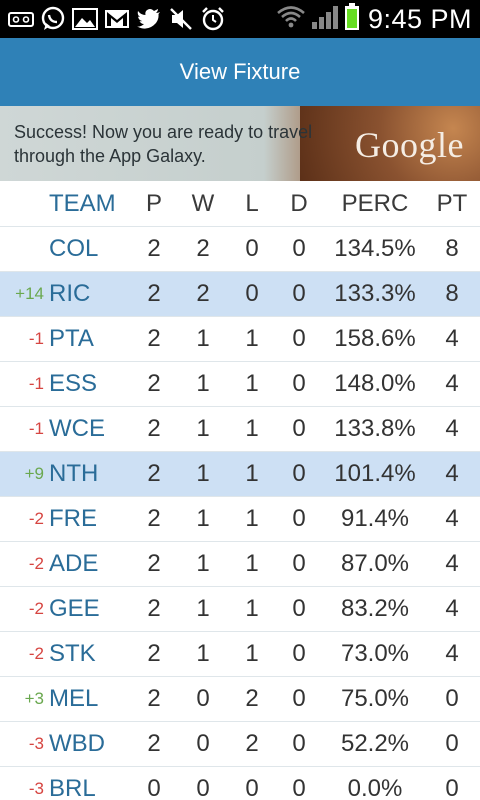 This screenshot has width=480, height=800. Describe the element at coordinates (419, 18) in the screenshot. I see `clock: 9:45 PM` at that location.